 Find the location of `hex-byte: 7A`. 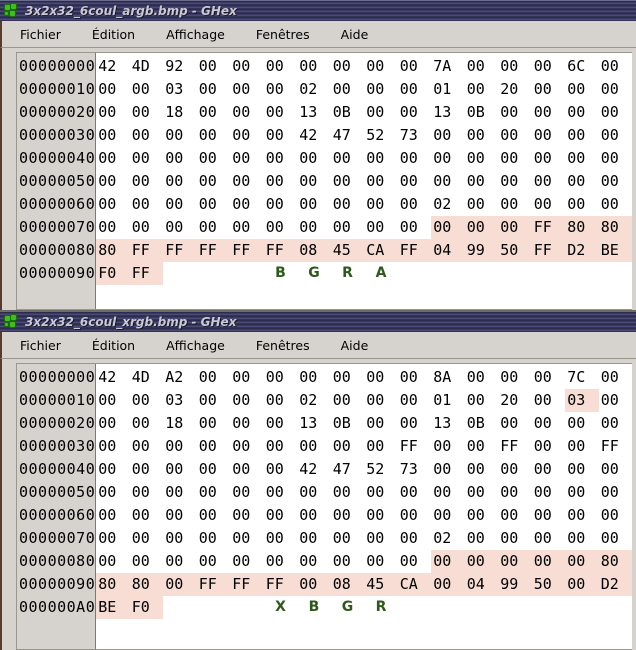

hex-byte: 7A is located at coordinates (448, 66).